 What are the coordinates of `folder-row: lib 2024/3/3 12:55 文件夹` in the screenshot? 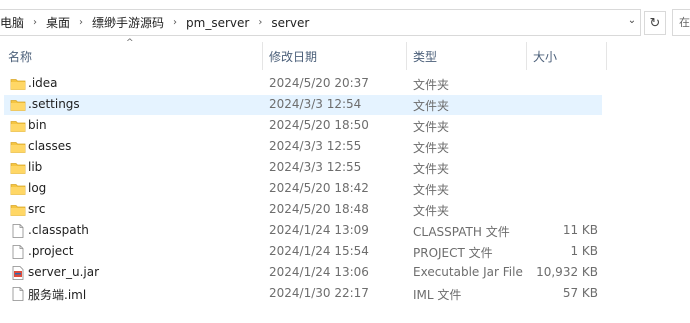 It's located at (303, 168).